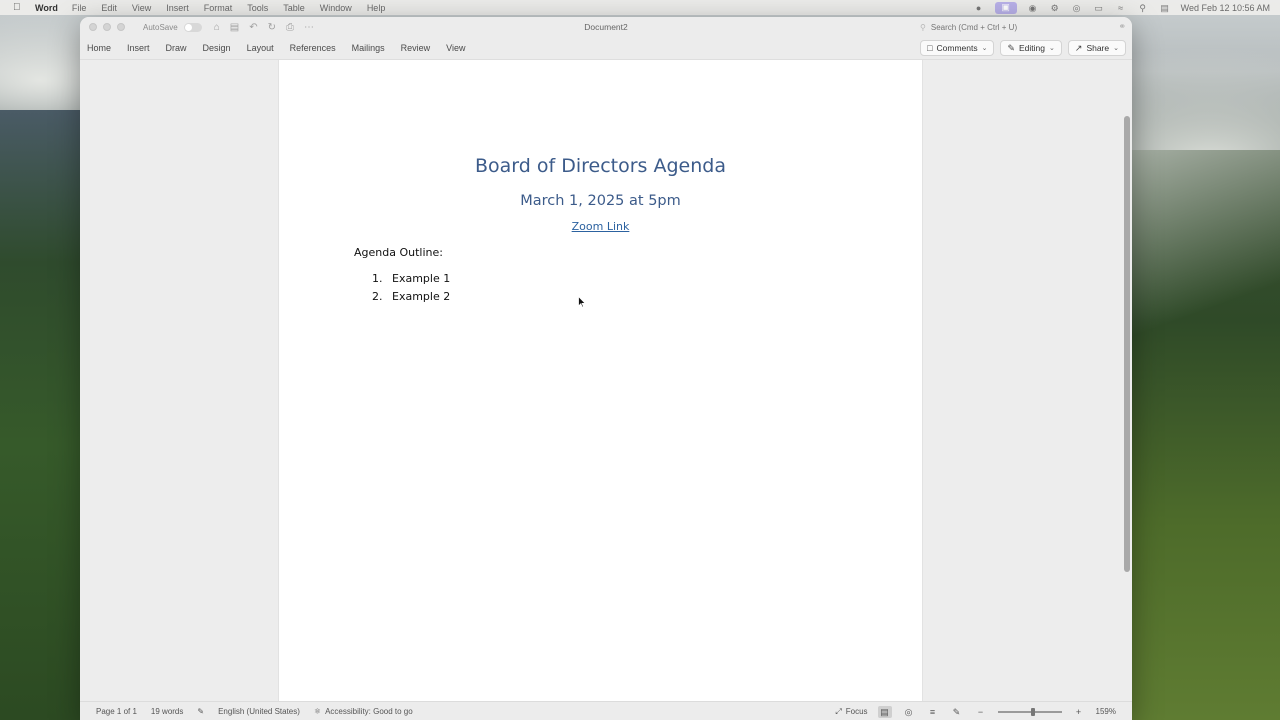  What do you see at coordinates (600, 166) in the screenshot?
I see `document-heading: Board of Directors Agenda` at bounding box center [600, 166].